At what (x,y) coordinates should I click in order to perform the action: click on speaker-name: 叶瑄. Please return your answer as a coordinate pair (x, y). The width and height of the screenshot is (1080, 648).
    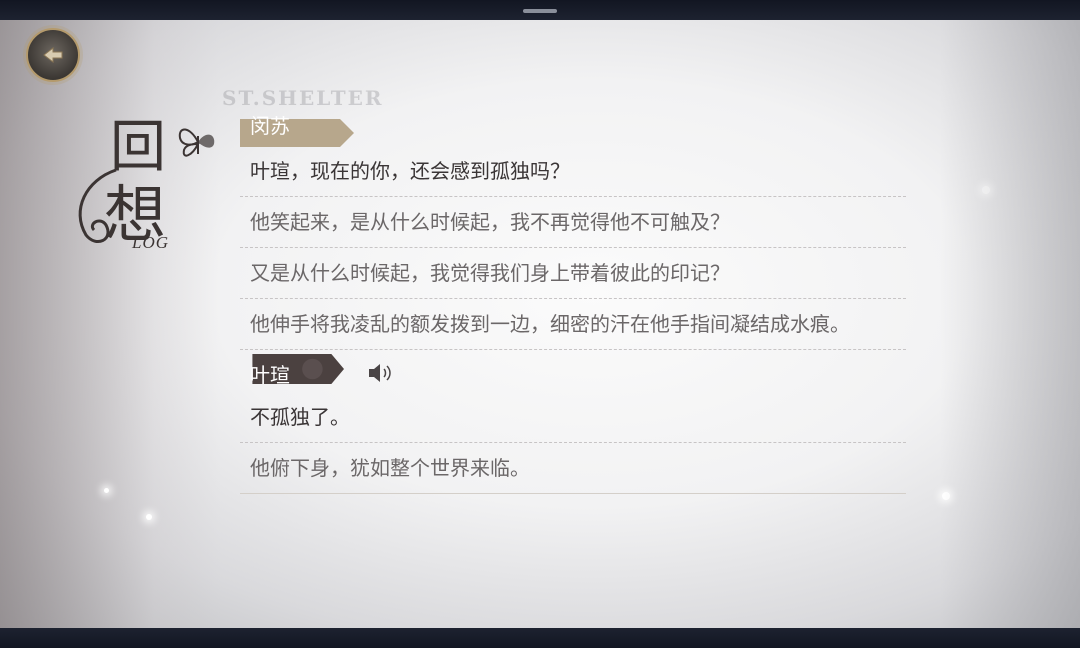
    Looking at the image, I should click on (270, 374).